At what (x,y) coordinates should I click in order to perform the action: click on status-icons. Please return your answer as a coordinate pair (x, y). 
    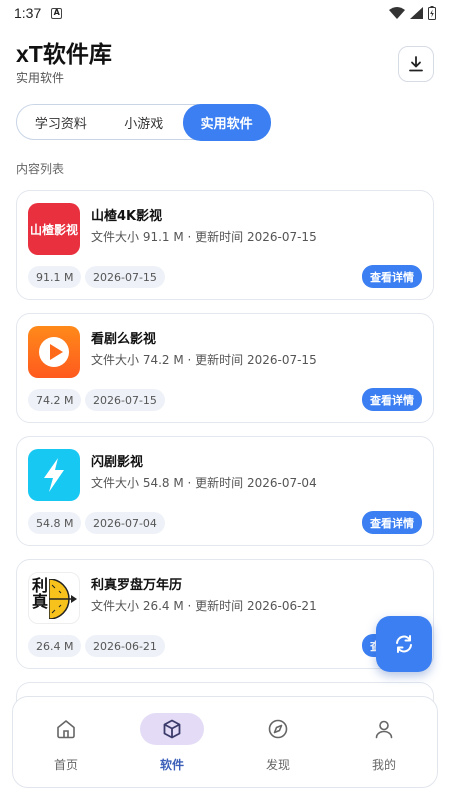
    Looking at the image, I should click on (412, 13).